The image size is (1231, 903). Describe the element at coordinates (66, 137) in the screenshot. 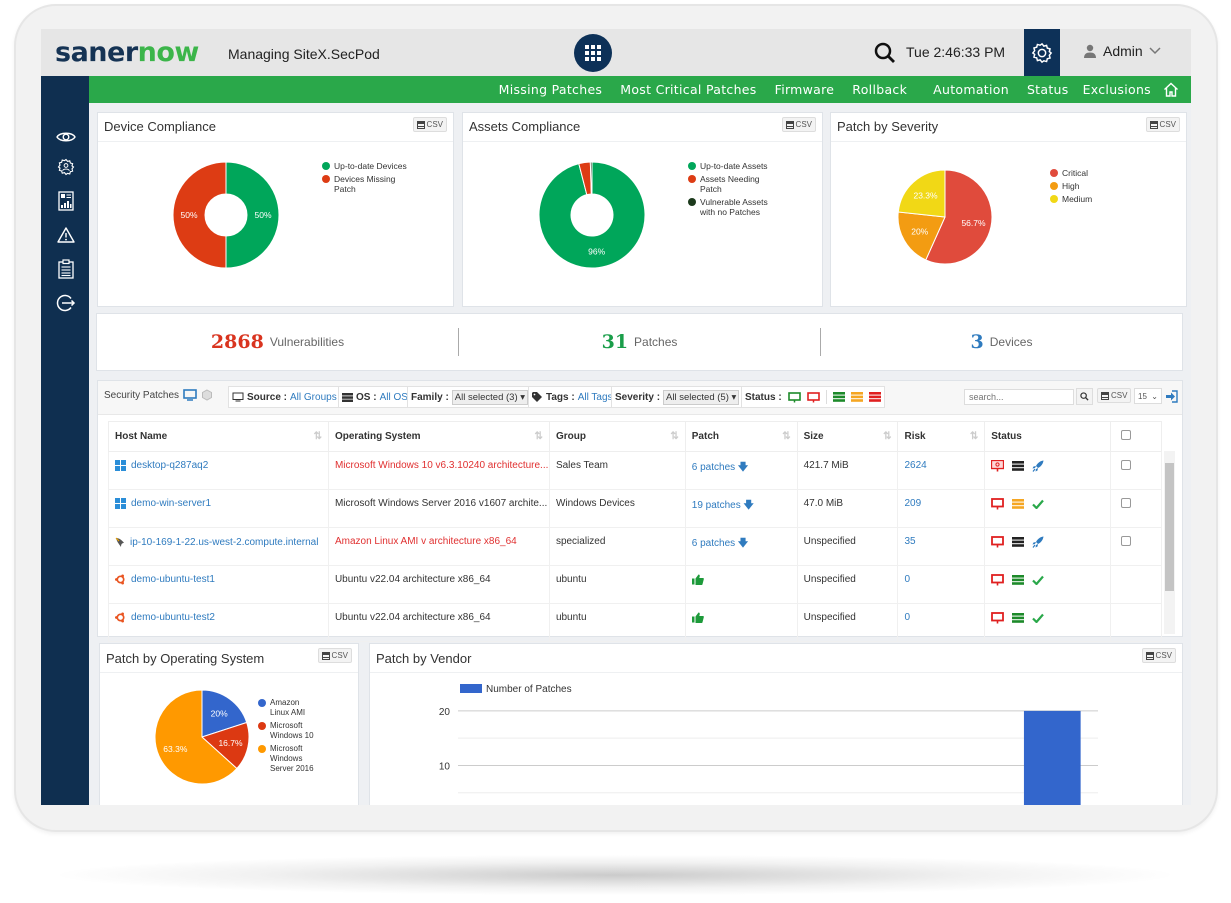

I see `sidebar-item-overview` at that location.